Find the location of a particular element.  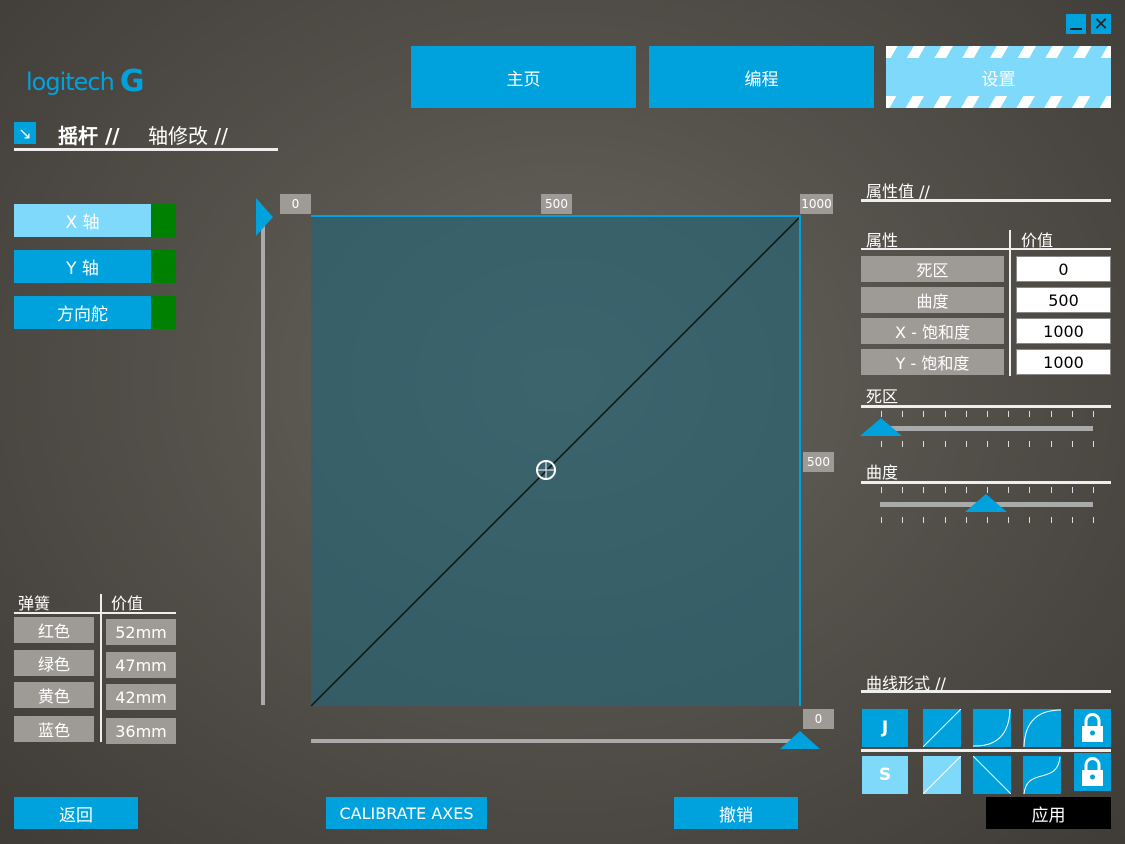

vertical-slider-track is located at coordinates (263, 465).